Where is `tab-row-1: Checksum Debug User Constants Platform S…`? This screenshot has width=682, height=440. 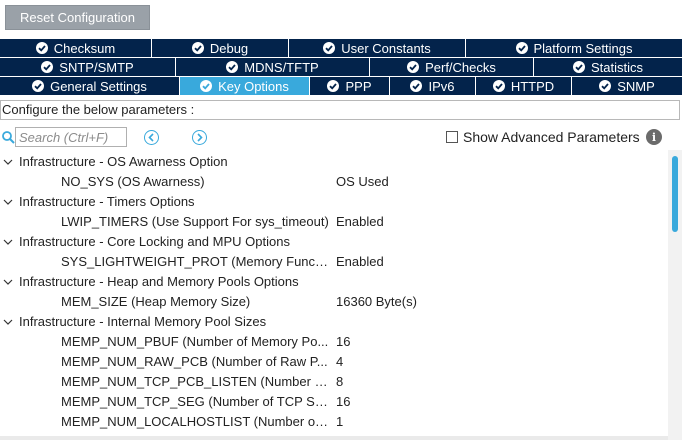
tab-row-1: Checksum Debug User Constants Platform S… is located at coordinates (341, 48).